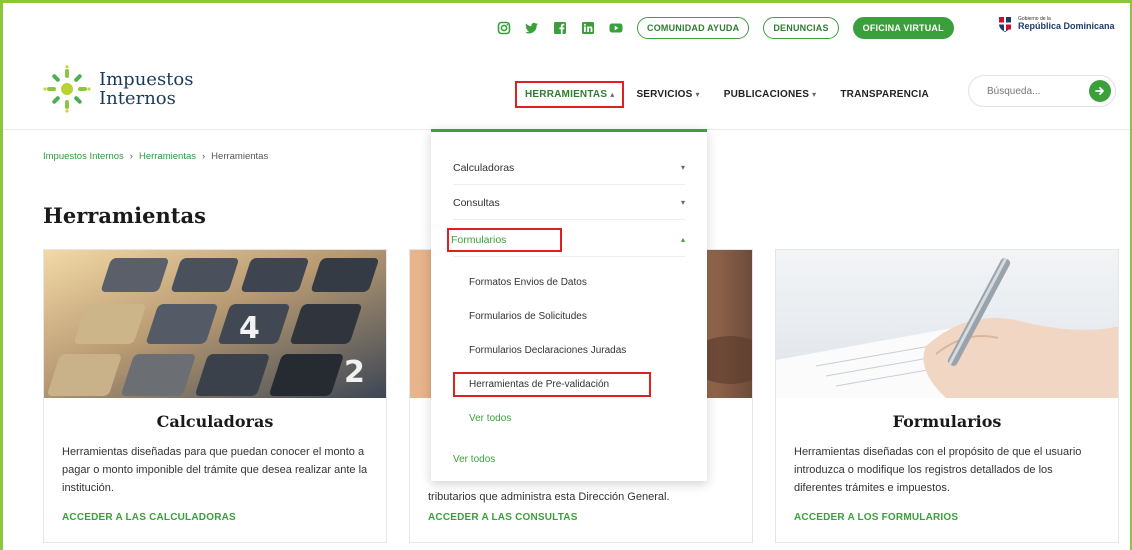 The height and width of the screenshot is (550, 1132). I want to click on gov-logo: Gobierno de la República Dominicana, so click(1056, 24).